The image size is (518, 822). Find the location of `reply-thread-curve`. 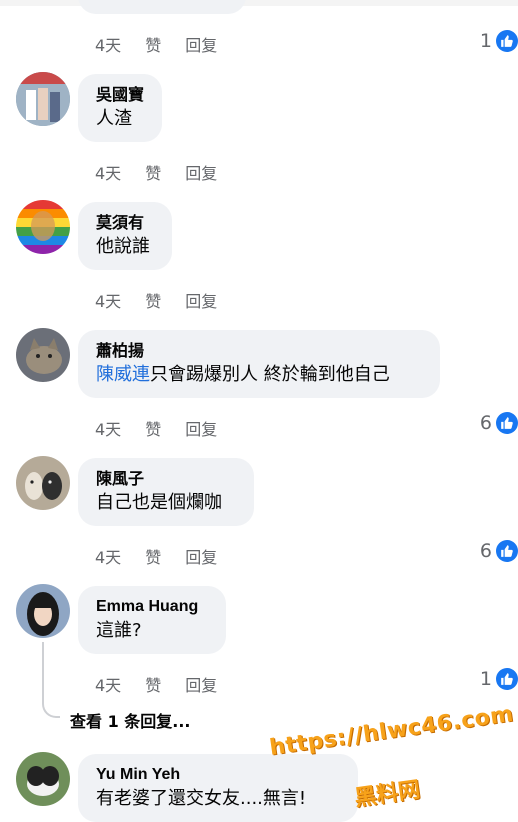

reply-thread-curve is located at coordinates (51, 709).